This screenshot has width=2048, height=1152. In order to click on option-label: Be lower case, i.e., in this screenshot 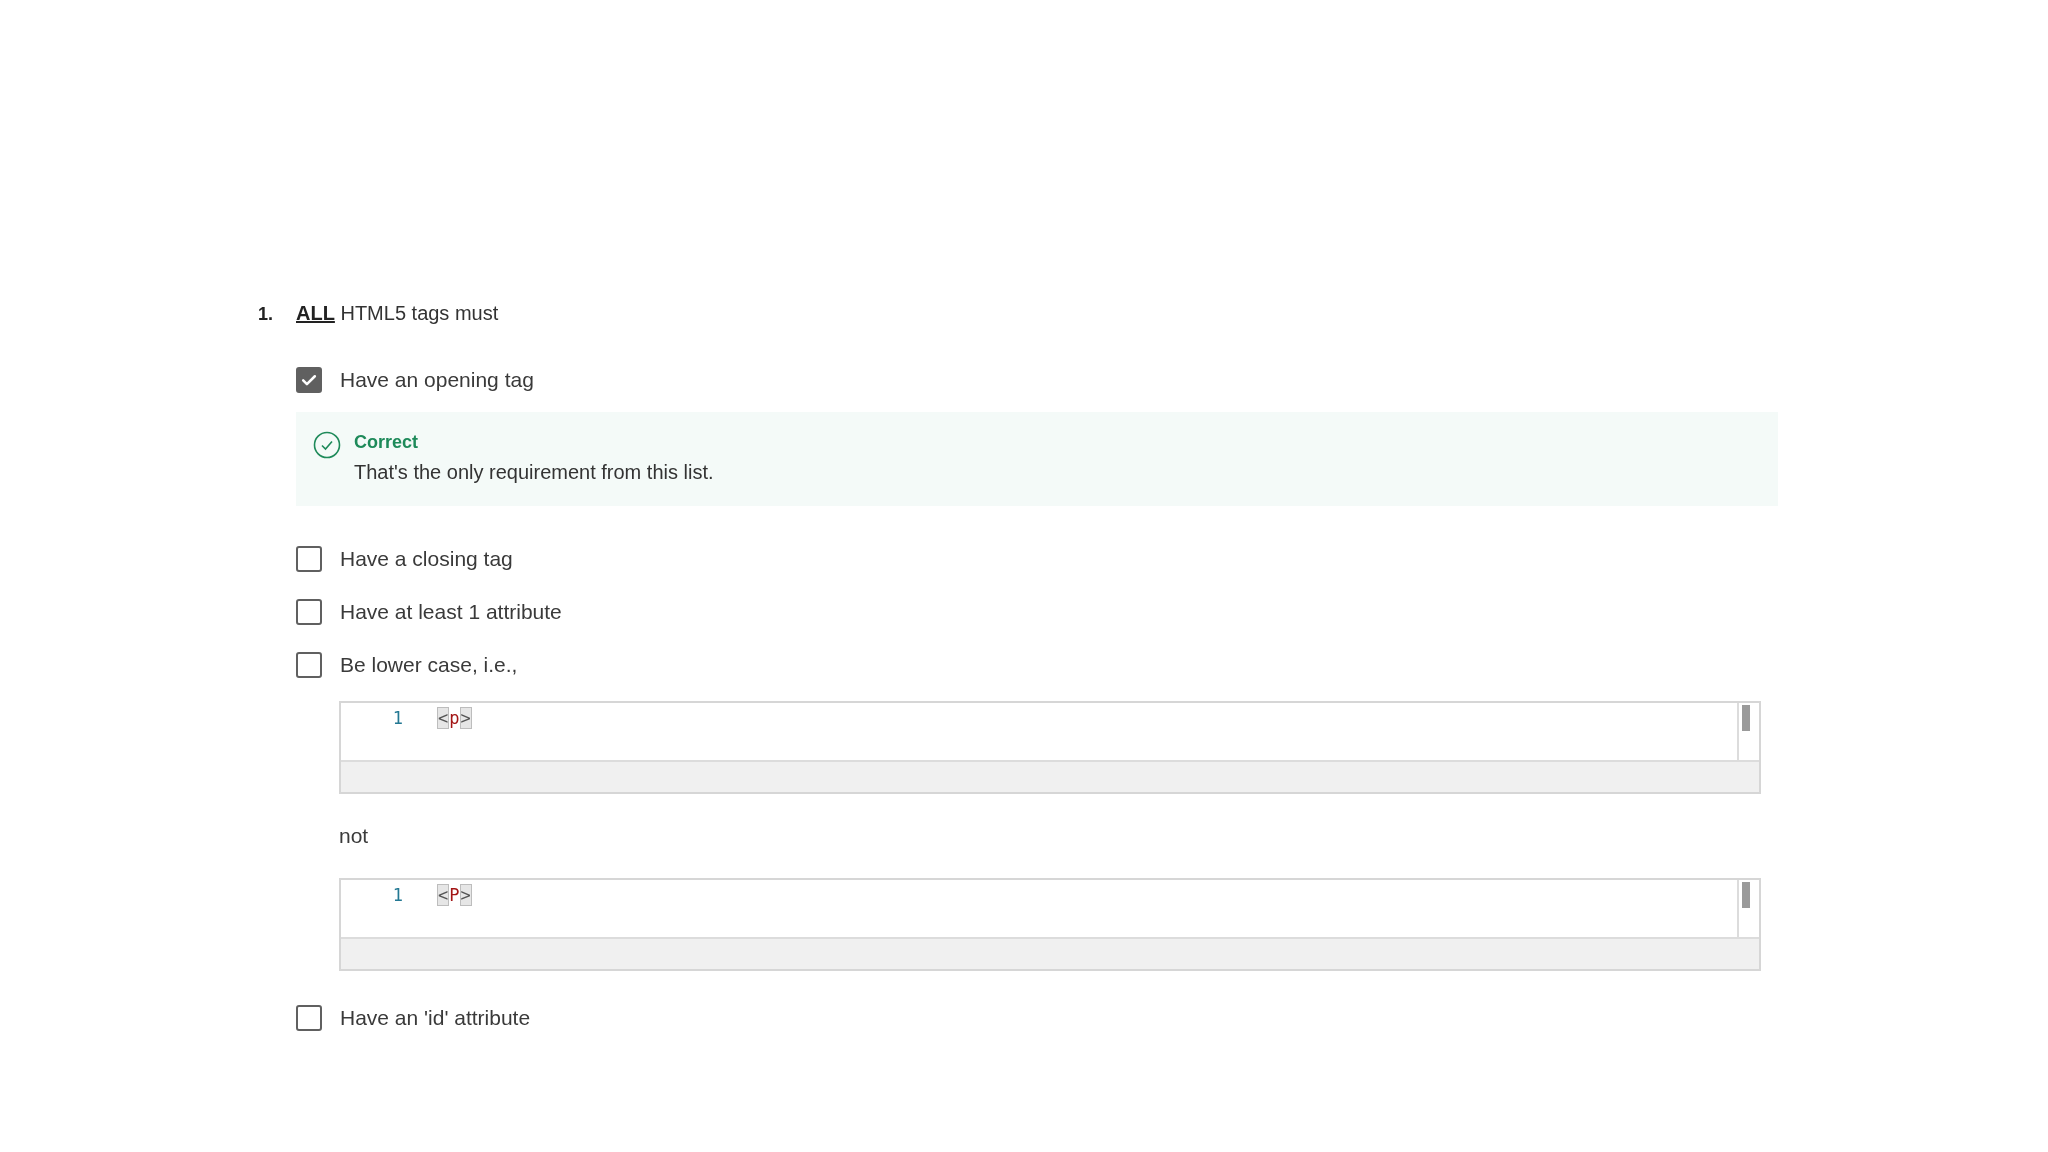, I will do `click(429, 664)`.